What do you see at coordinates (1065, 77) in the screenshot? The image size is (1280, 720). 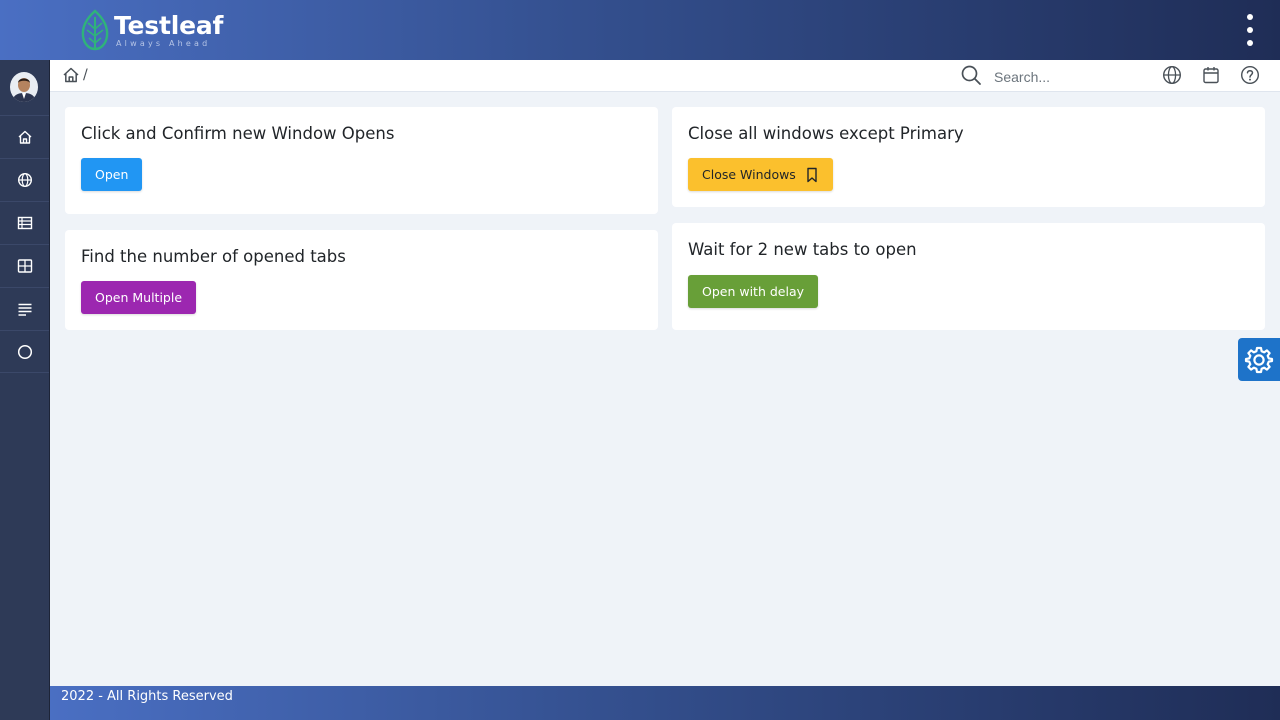 I see `search-input` at bounding box center [1065, 77].